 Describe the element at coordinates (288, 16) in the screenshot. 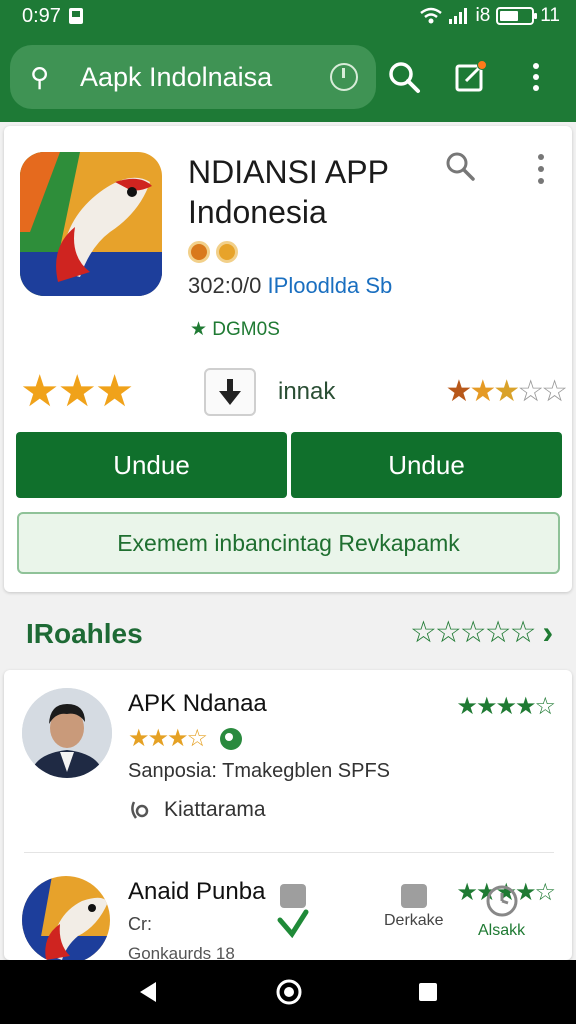

I see `status-bar: 0:97 Ꭵ8 11` at that location.